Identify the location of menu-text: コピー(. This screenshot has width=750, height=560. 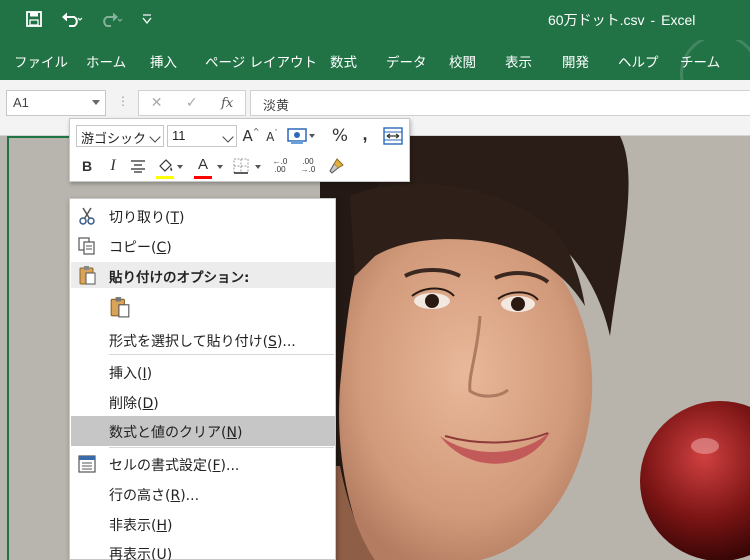
(133, 248).